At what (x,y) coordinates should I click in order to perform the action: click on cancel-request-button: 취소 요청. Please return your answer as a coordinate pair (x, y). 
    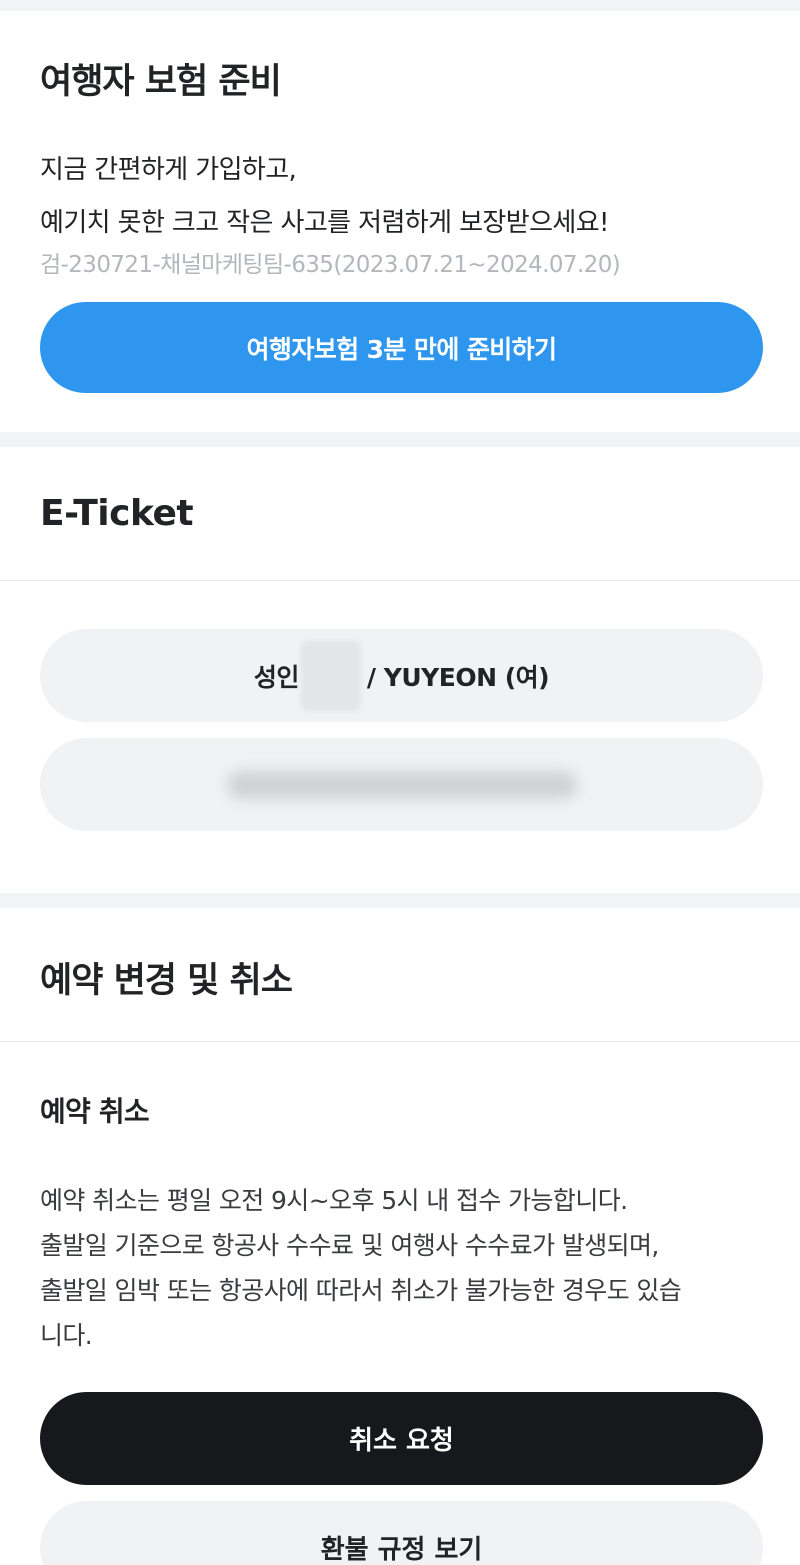
    Looking at the image, I should click on (401, 1438).